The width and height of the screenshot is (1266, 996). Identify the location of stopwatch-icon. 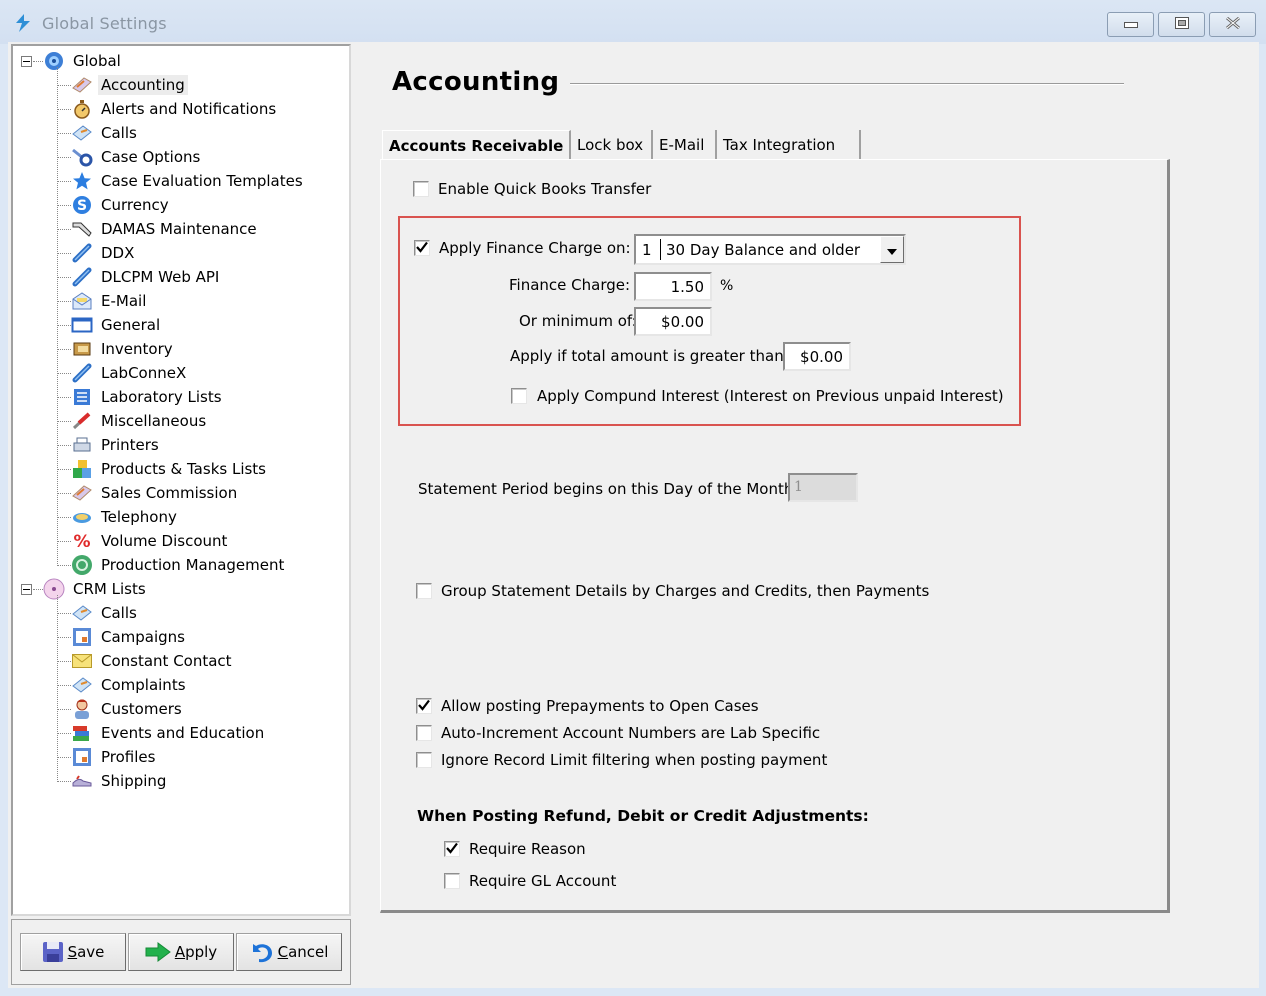
(82, 109).